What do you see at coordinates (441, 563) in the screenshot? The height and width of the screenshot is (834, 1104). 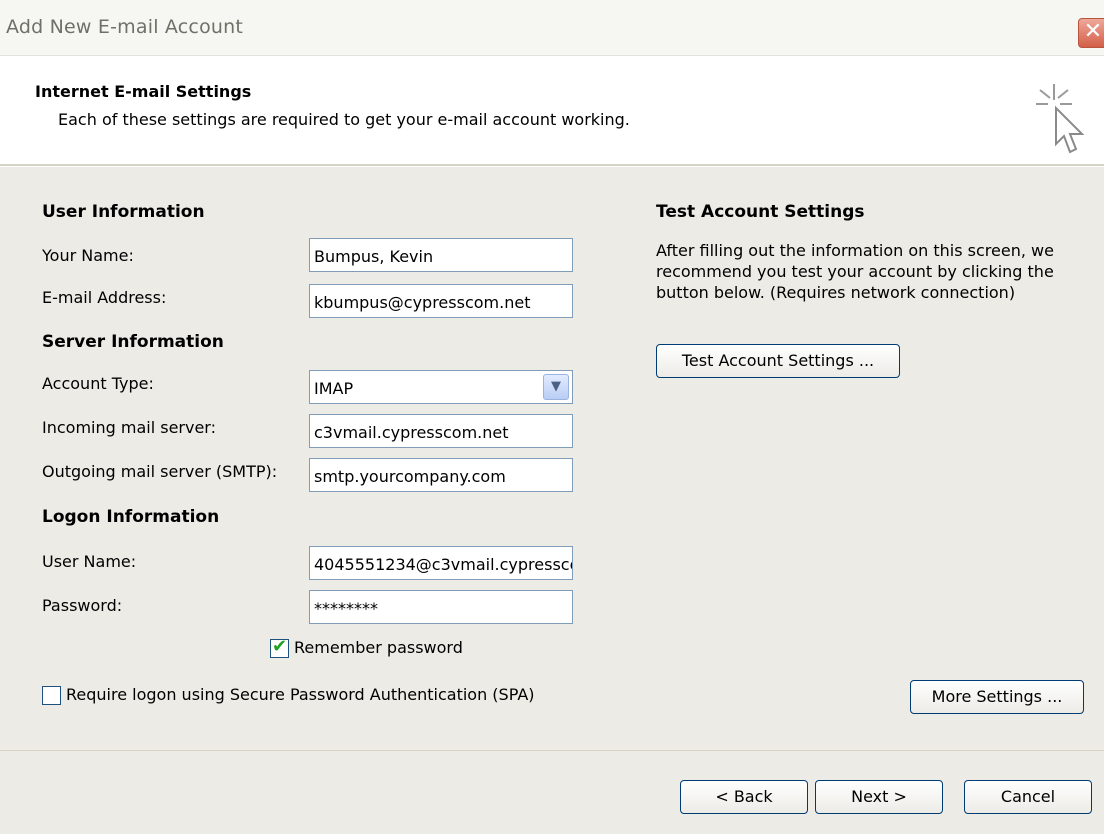 I see `username-field: 4045551234@c3vmail.cypresscom.net` at bounding box center [441, 563].